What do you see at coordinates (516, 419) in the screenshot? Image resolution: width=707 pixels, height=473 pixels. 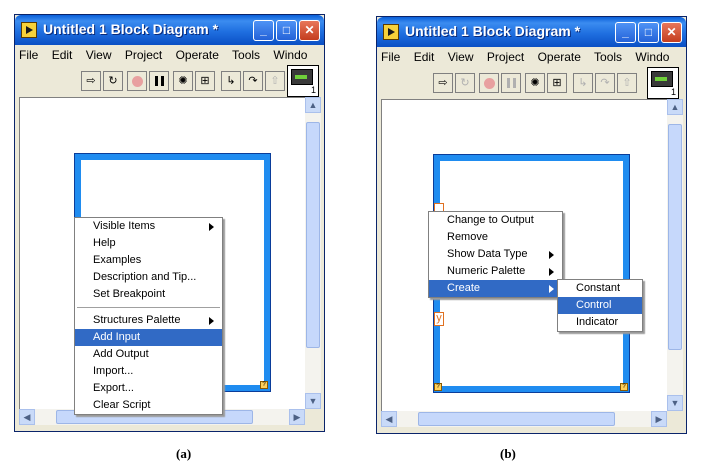 I see `scroll-thumb-h` at bounding box center [516, 419].